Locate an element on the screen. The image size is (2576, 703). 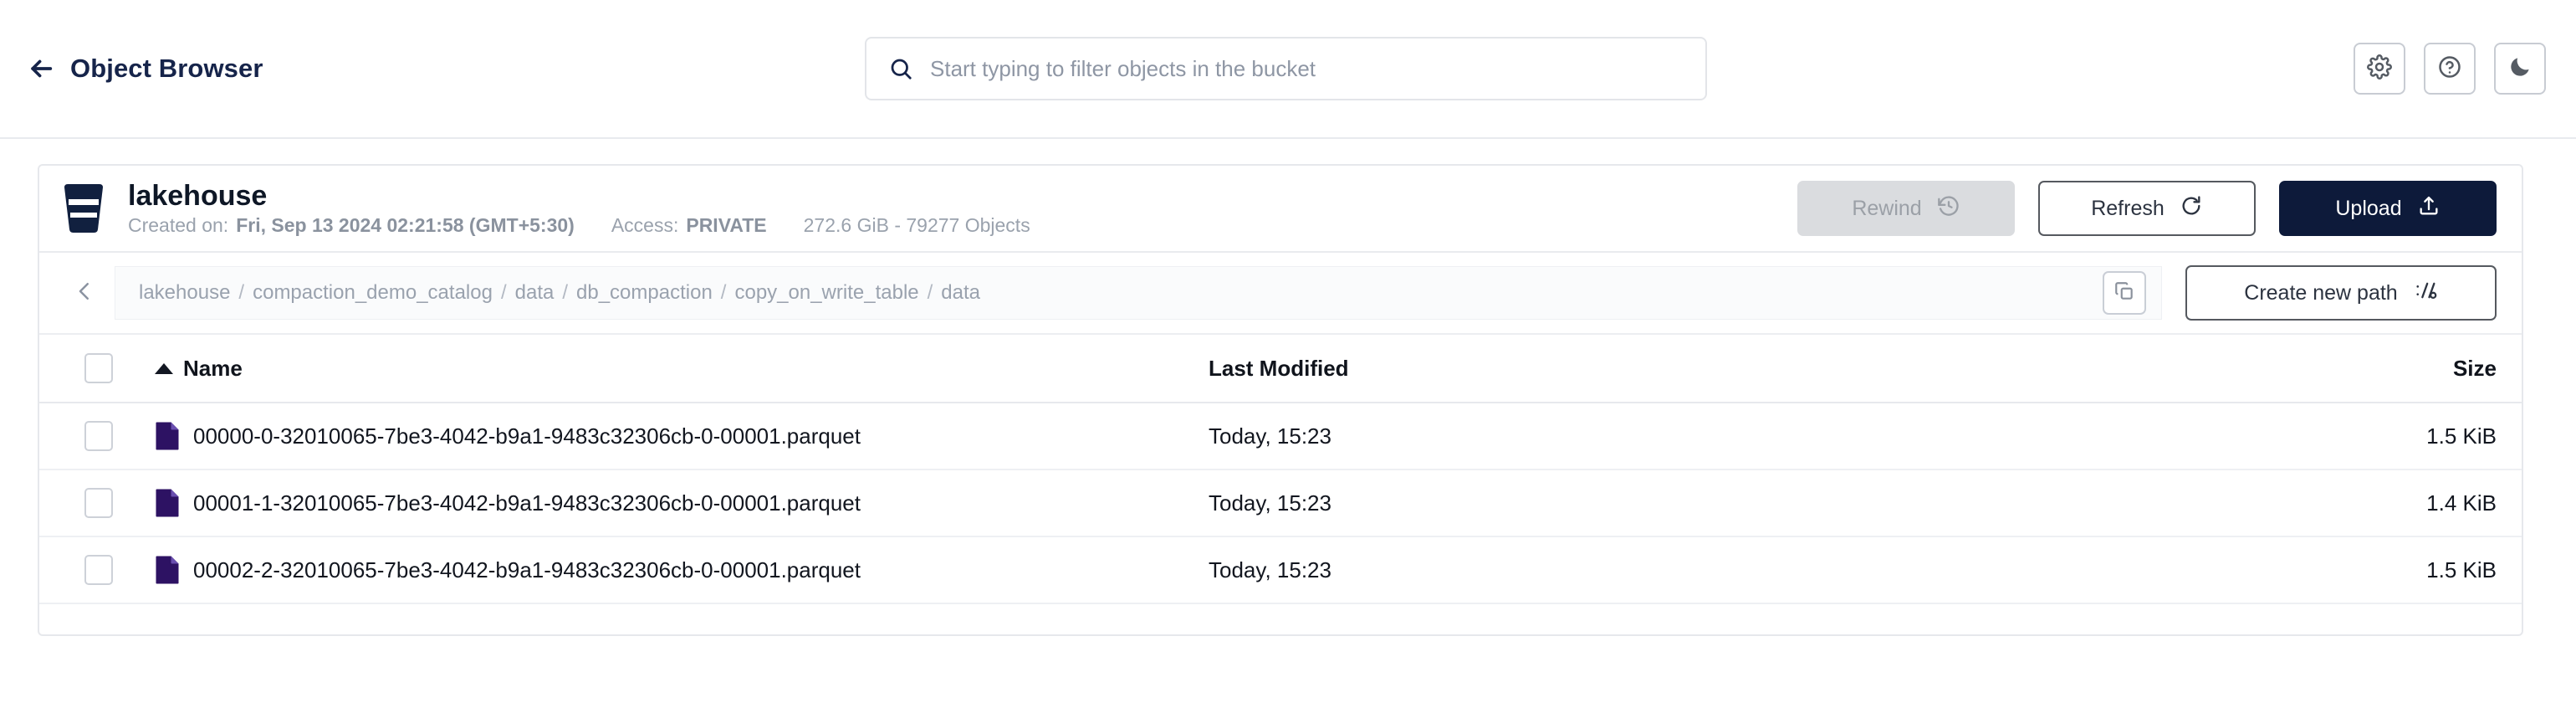
table-header-row: Name Last Modified Size is located at coordinates (1280, 369).